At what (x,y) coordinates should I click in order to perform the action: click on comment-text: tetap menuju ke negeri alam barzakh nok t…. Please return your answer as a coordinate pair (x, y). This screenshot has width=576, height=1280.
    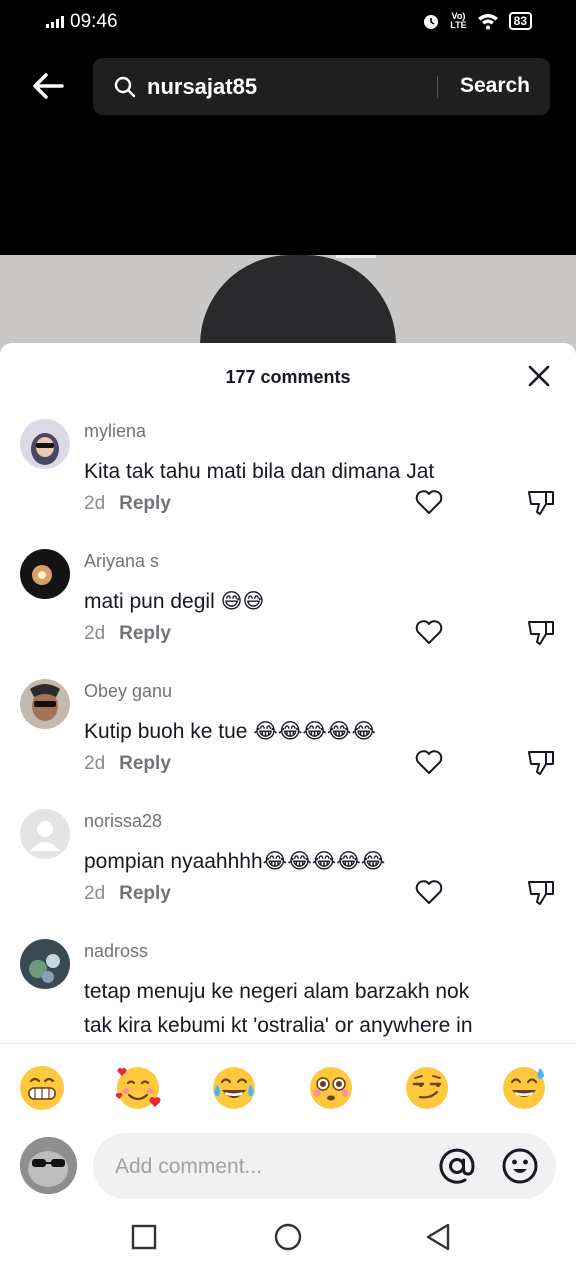
    Looking at the image, I should click on (278, 1008).